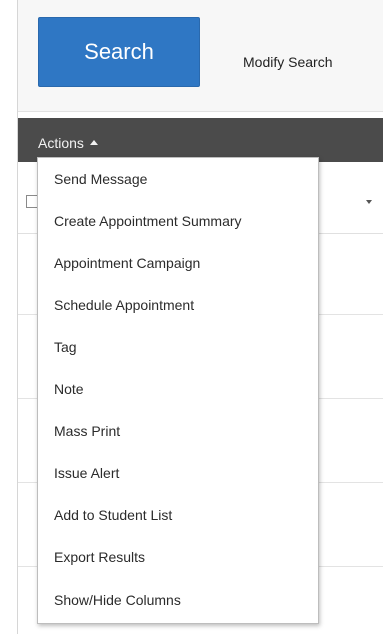  I want to click on menu-item-note: Note, so click(178, 389).